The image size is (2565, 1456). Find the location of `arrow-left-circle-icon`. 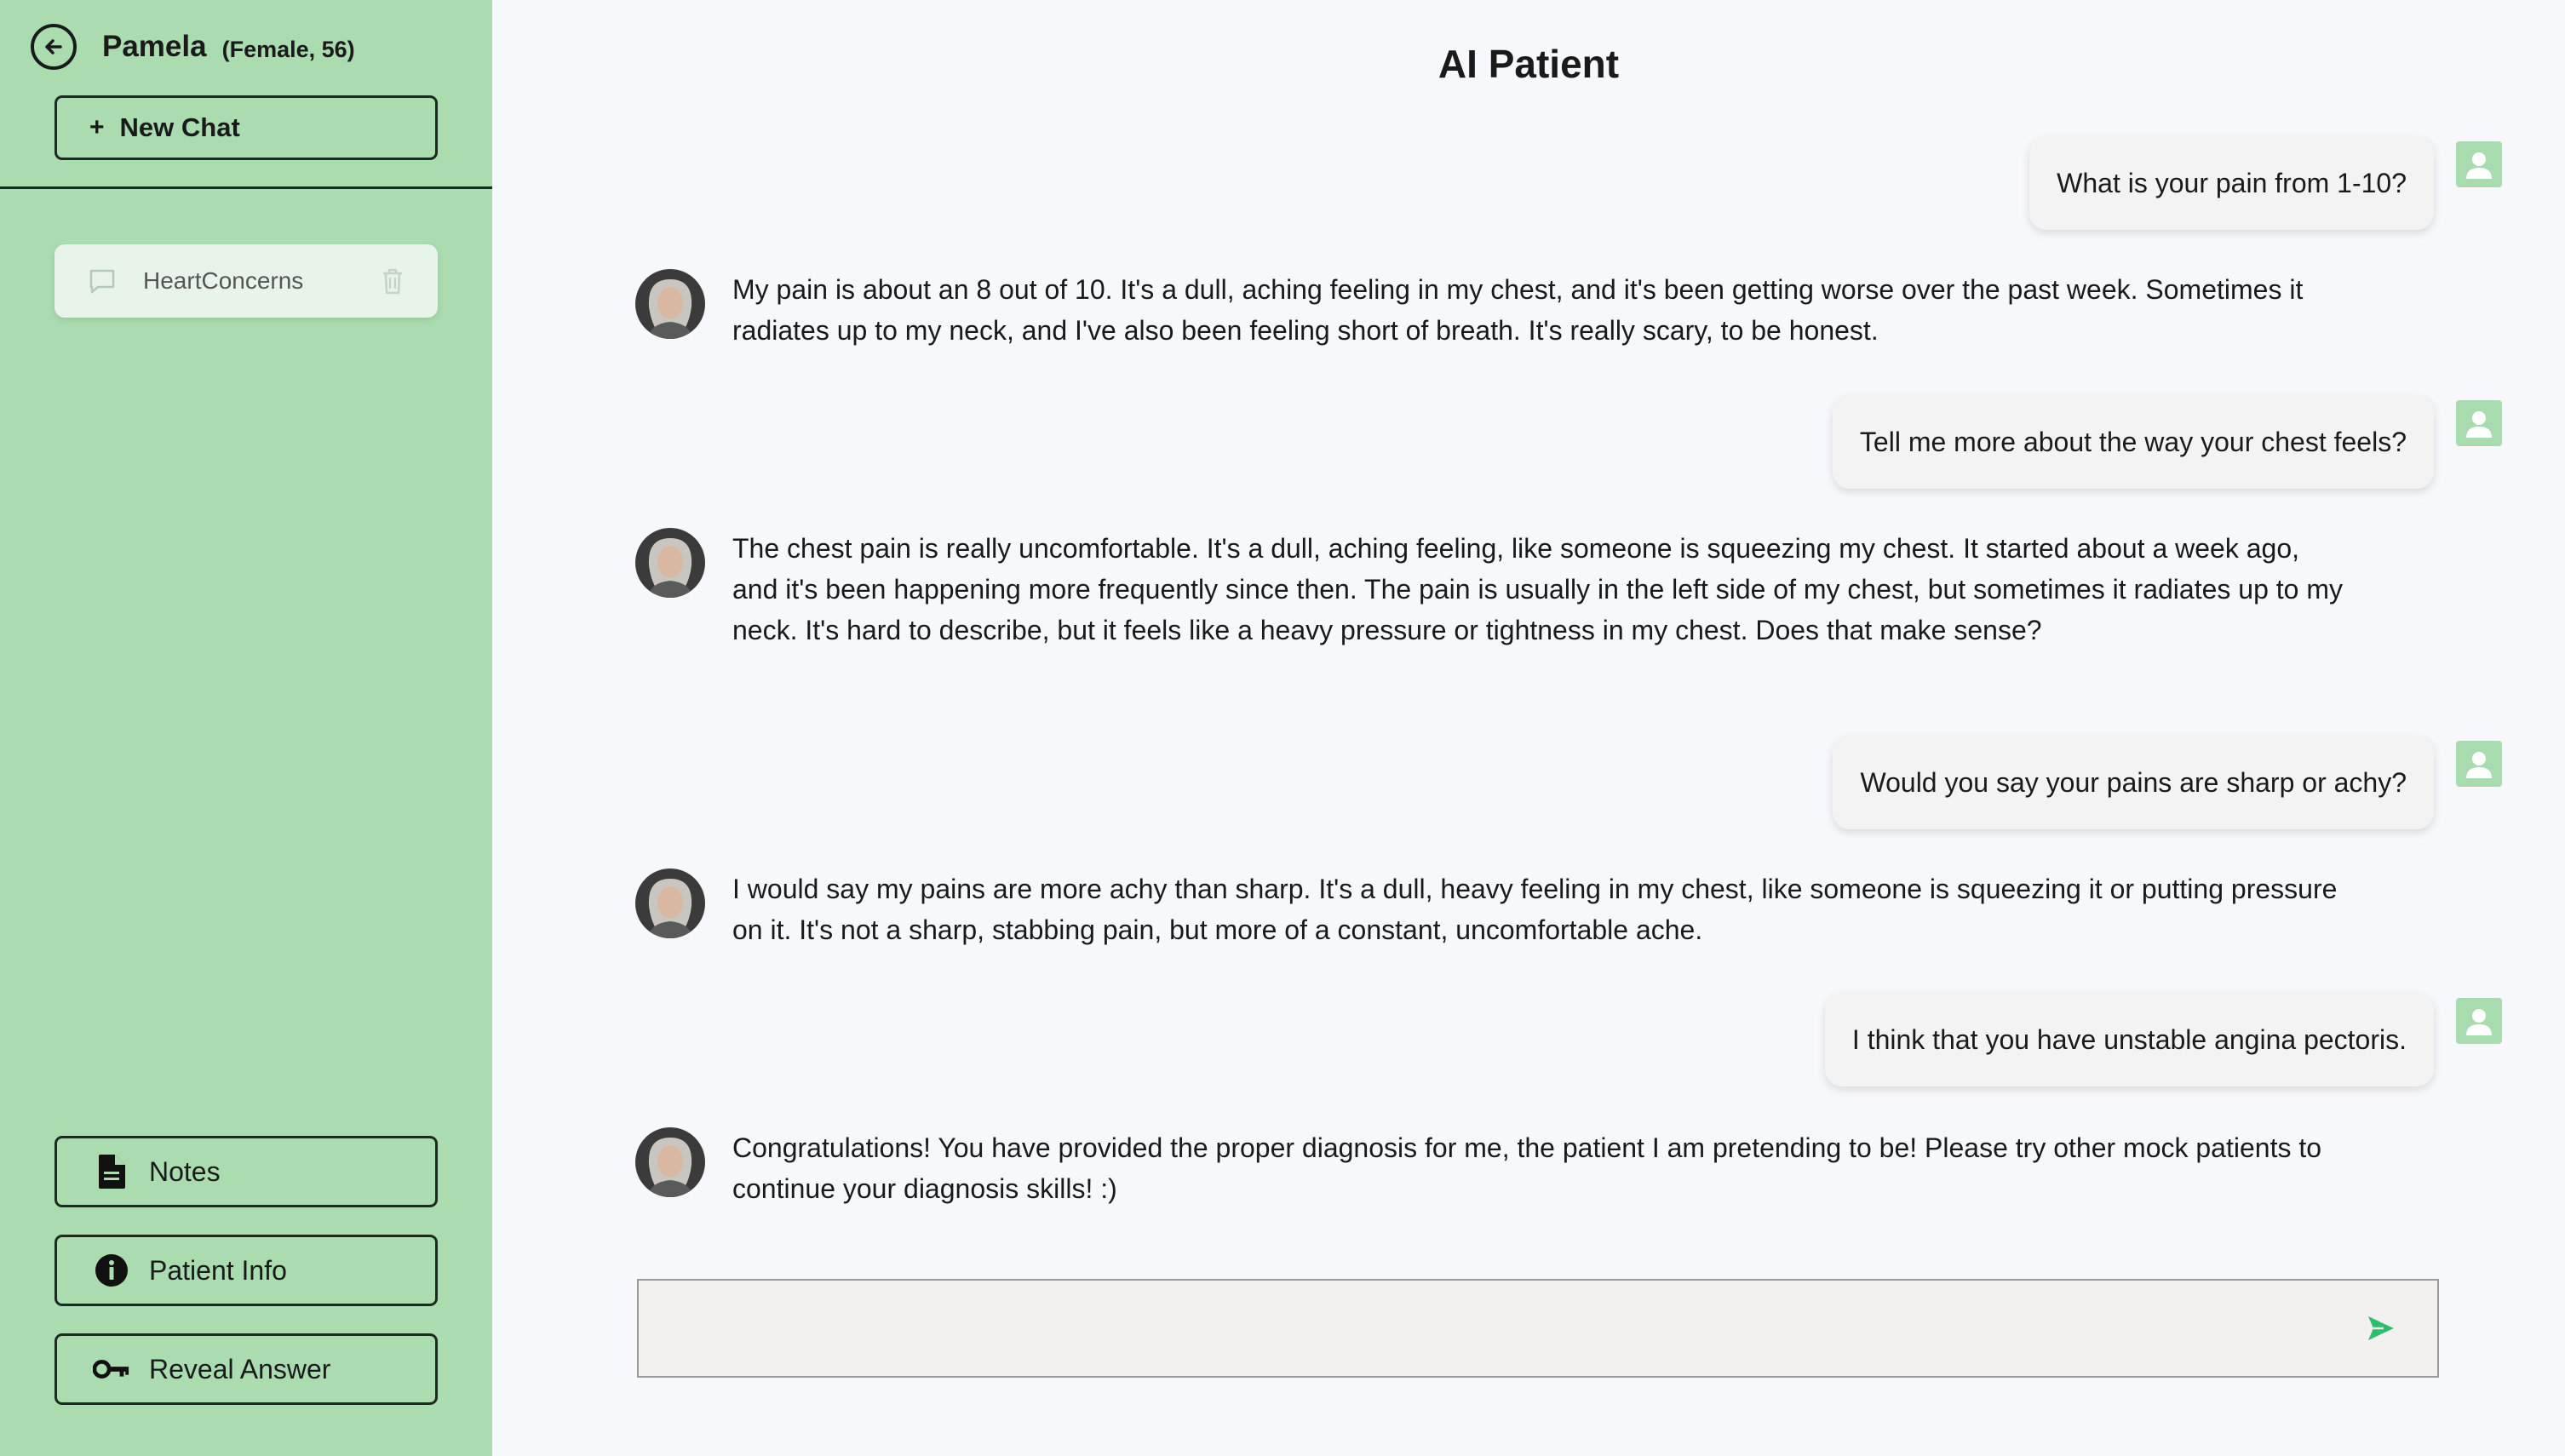

arrow-left-circle-icon is located at coordinates (53, 47).